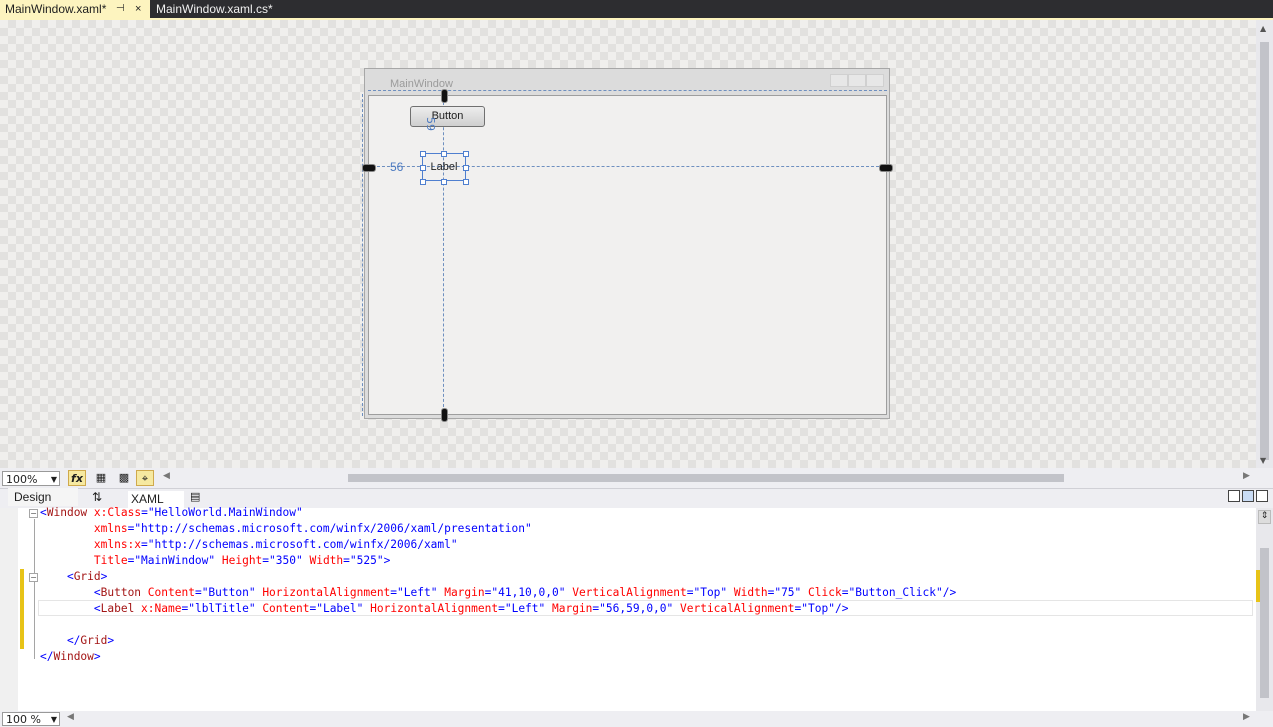 This screenshot has height=727, width=1273. Describe the element at coordinates (444, 96) in the screenshot. I see `top-anchor-handle` at that location.